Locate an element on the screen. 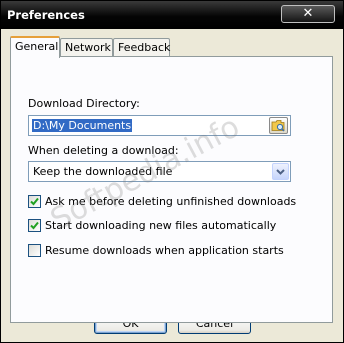  dropdown-button is located at coordinates (280, 171).